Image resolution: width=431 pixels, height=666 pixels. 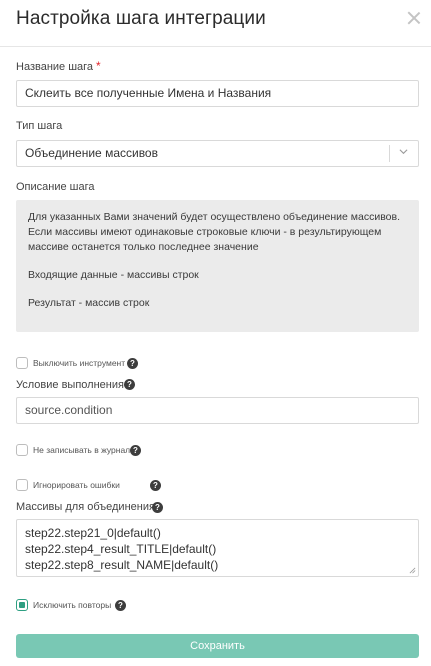 What do you see at coordinates (414, 18) in the screenshot?
I see `close-icon` at bounding box center [414, 18].